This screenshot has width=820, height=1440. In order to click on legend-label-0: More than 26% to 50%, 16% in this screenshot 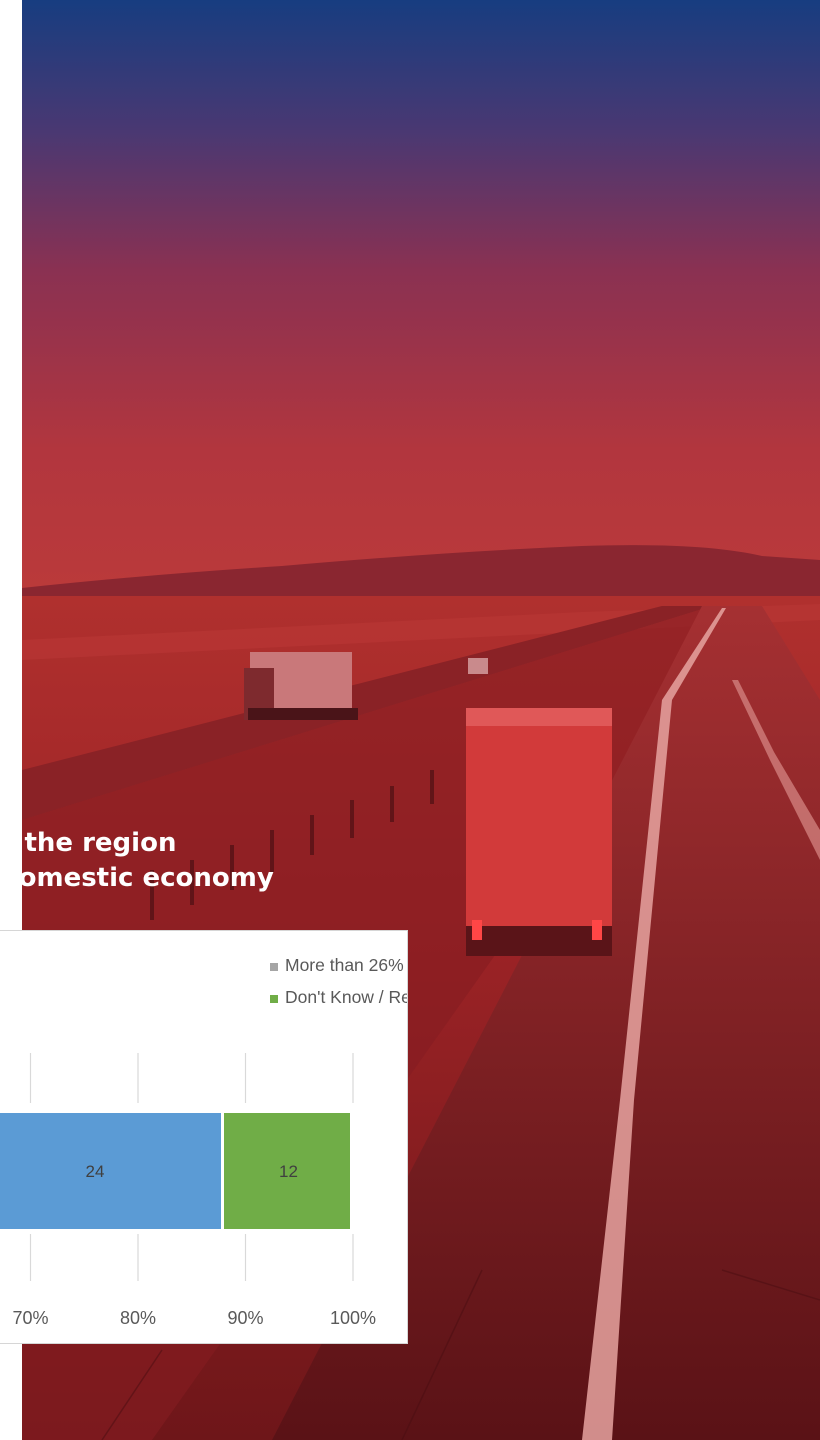, I will do `click(346, 965)`.